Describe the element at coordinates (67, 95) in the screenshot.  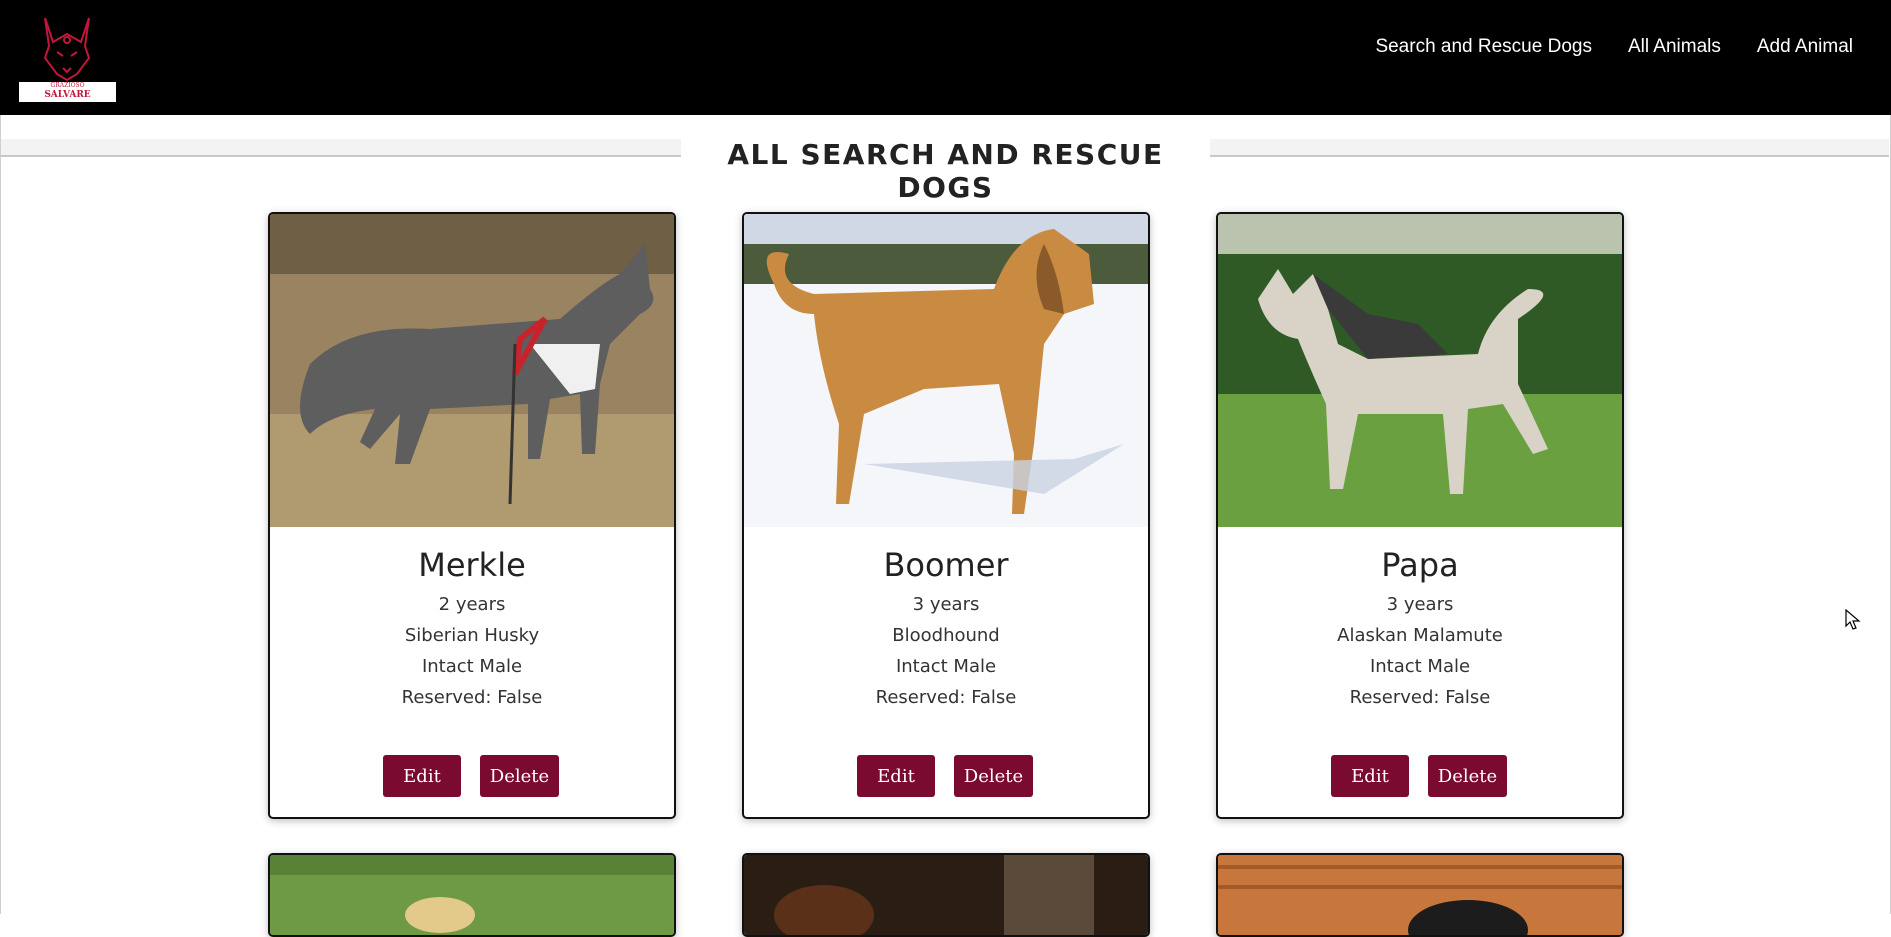
I see `logo-line-2: SALVARE` at that location.